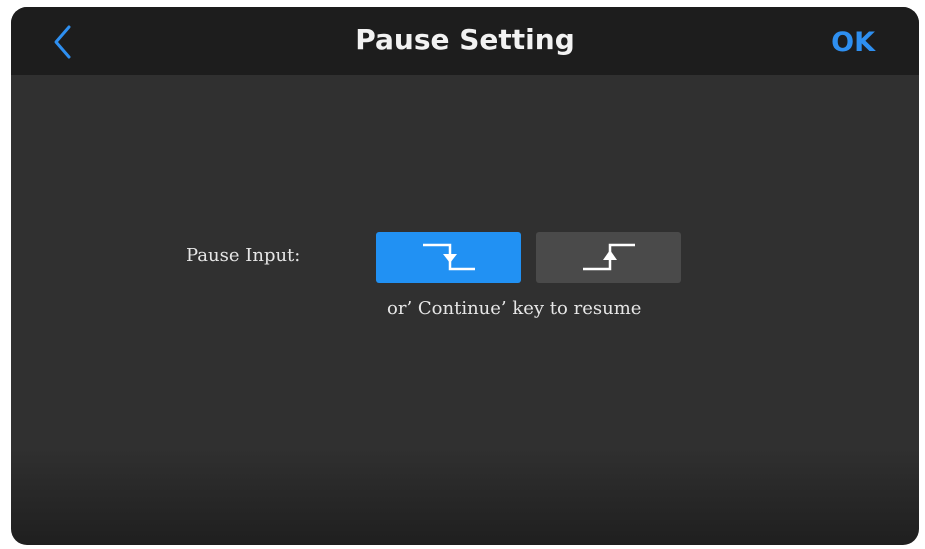 This screenshot has width=925, height=549. I want to click on header-bar: Pause Setting OK, so click(465, 41).